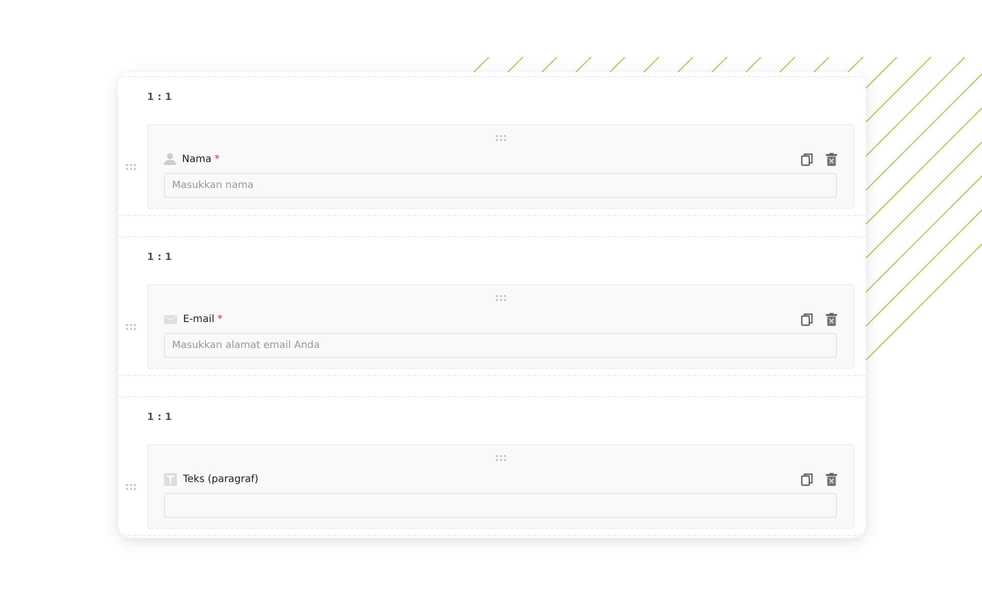 Image resolution: width=982 pixels, height=610 pixels. Describe the element at coordinates (500, 505) in the screenshot. I see `input-field` at that location.